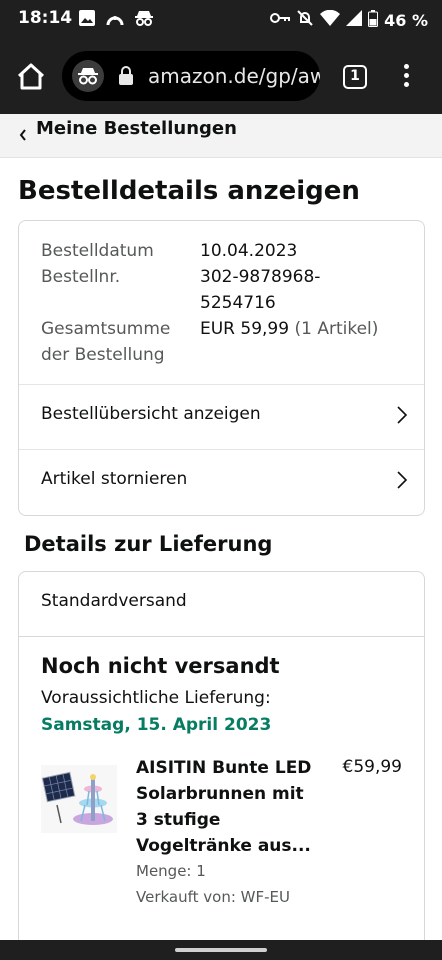 Image resolution: width=442 pixels, height=960 pixels. I want to click on product-image, so click(79, 799).